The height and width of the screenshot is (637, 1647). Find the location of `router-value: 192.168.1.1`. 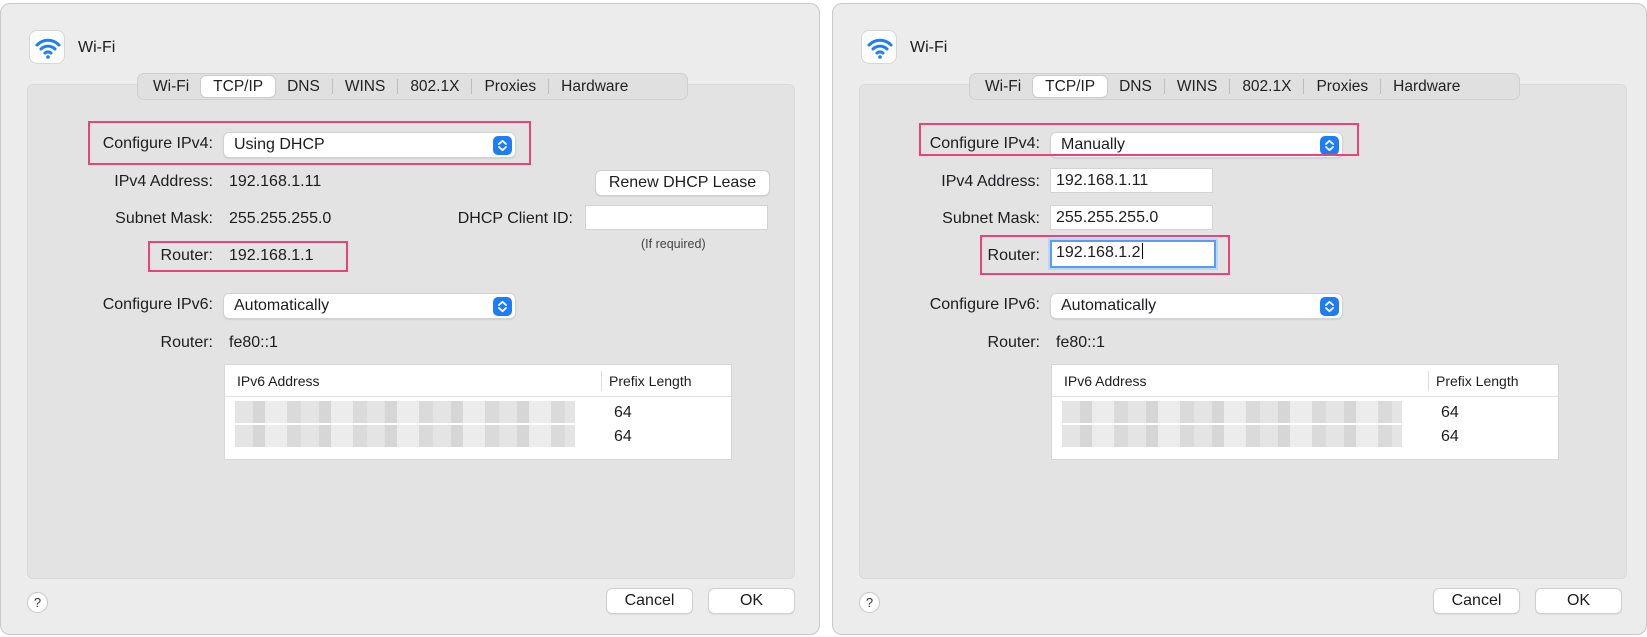

router-value: 192.168.1.1 is located at coordinates (271, 255).